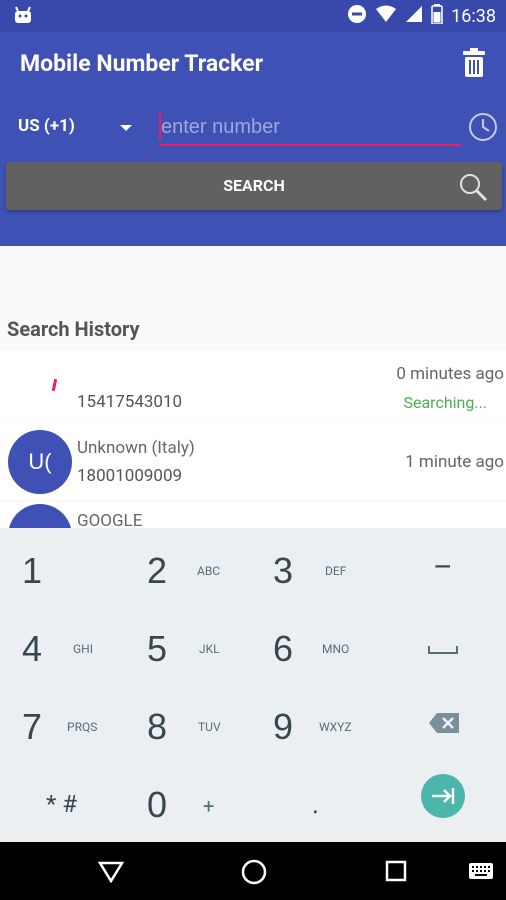 Image resolution: width=506 pixels, height=900 pixels. I want to click on avatar: U(, so click(40, 462).